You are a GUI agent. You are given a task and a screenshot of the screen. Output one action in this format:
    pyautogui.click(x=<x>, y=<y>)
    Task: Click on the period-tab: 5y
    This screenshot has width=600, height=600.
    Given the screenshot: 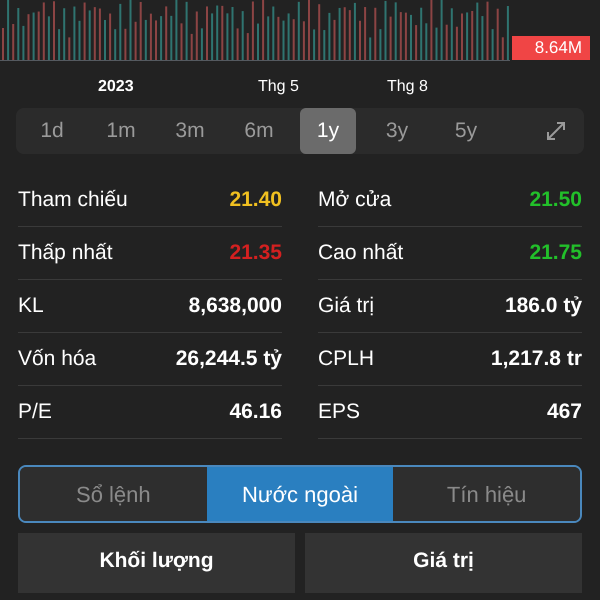 What is the action you would take?
    pyautogui.click(x=466, y=131)
    